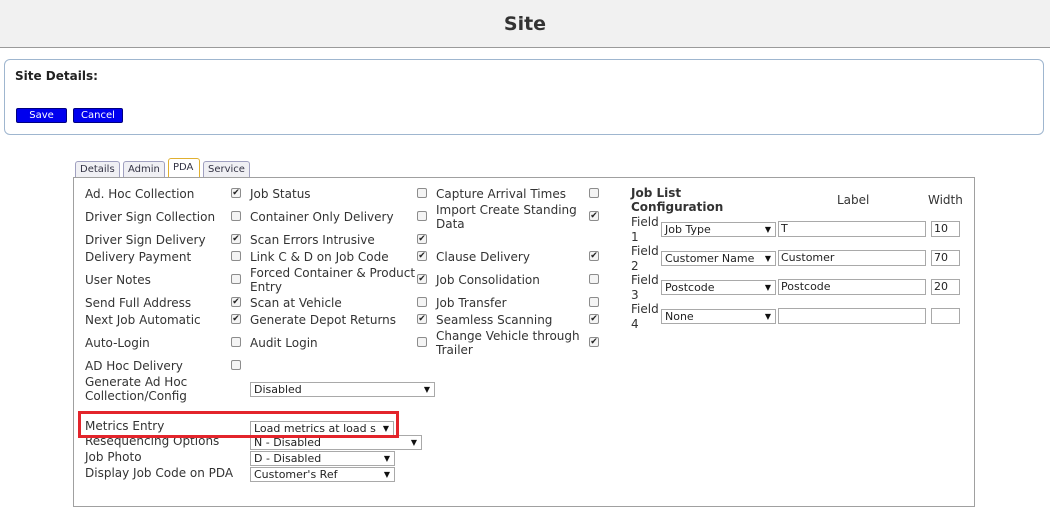  What do you see at coordinates (145, 240) in the screenshot?
I see `option-label: Driver Sign Delivery` at bounding box center [145, 240].